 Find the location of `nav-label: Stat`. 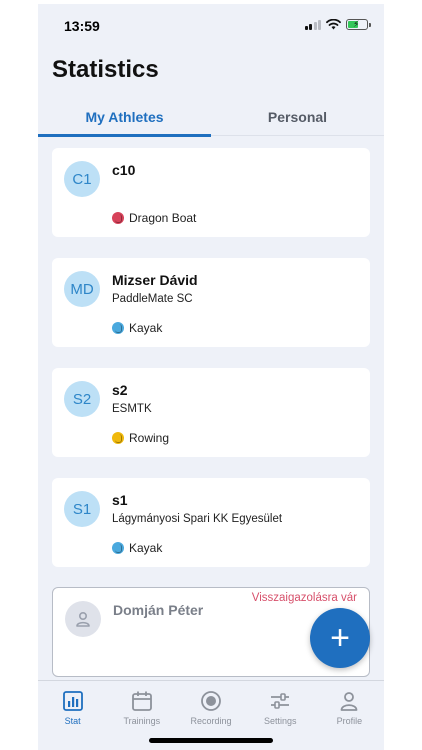

nav-label: Stat is located at coordinates (72, 721).